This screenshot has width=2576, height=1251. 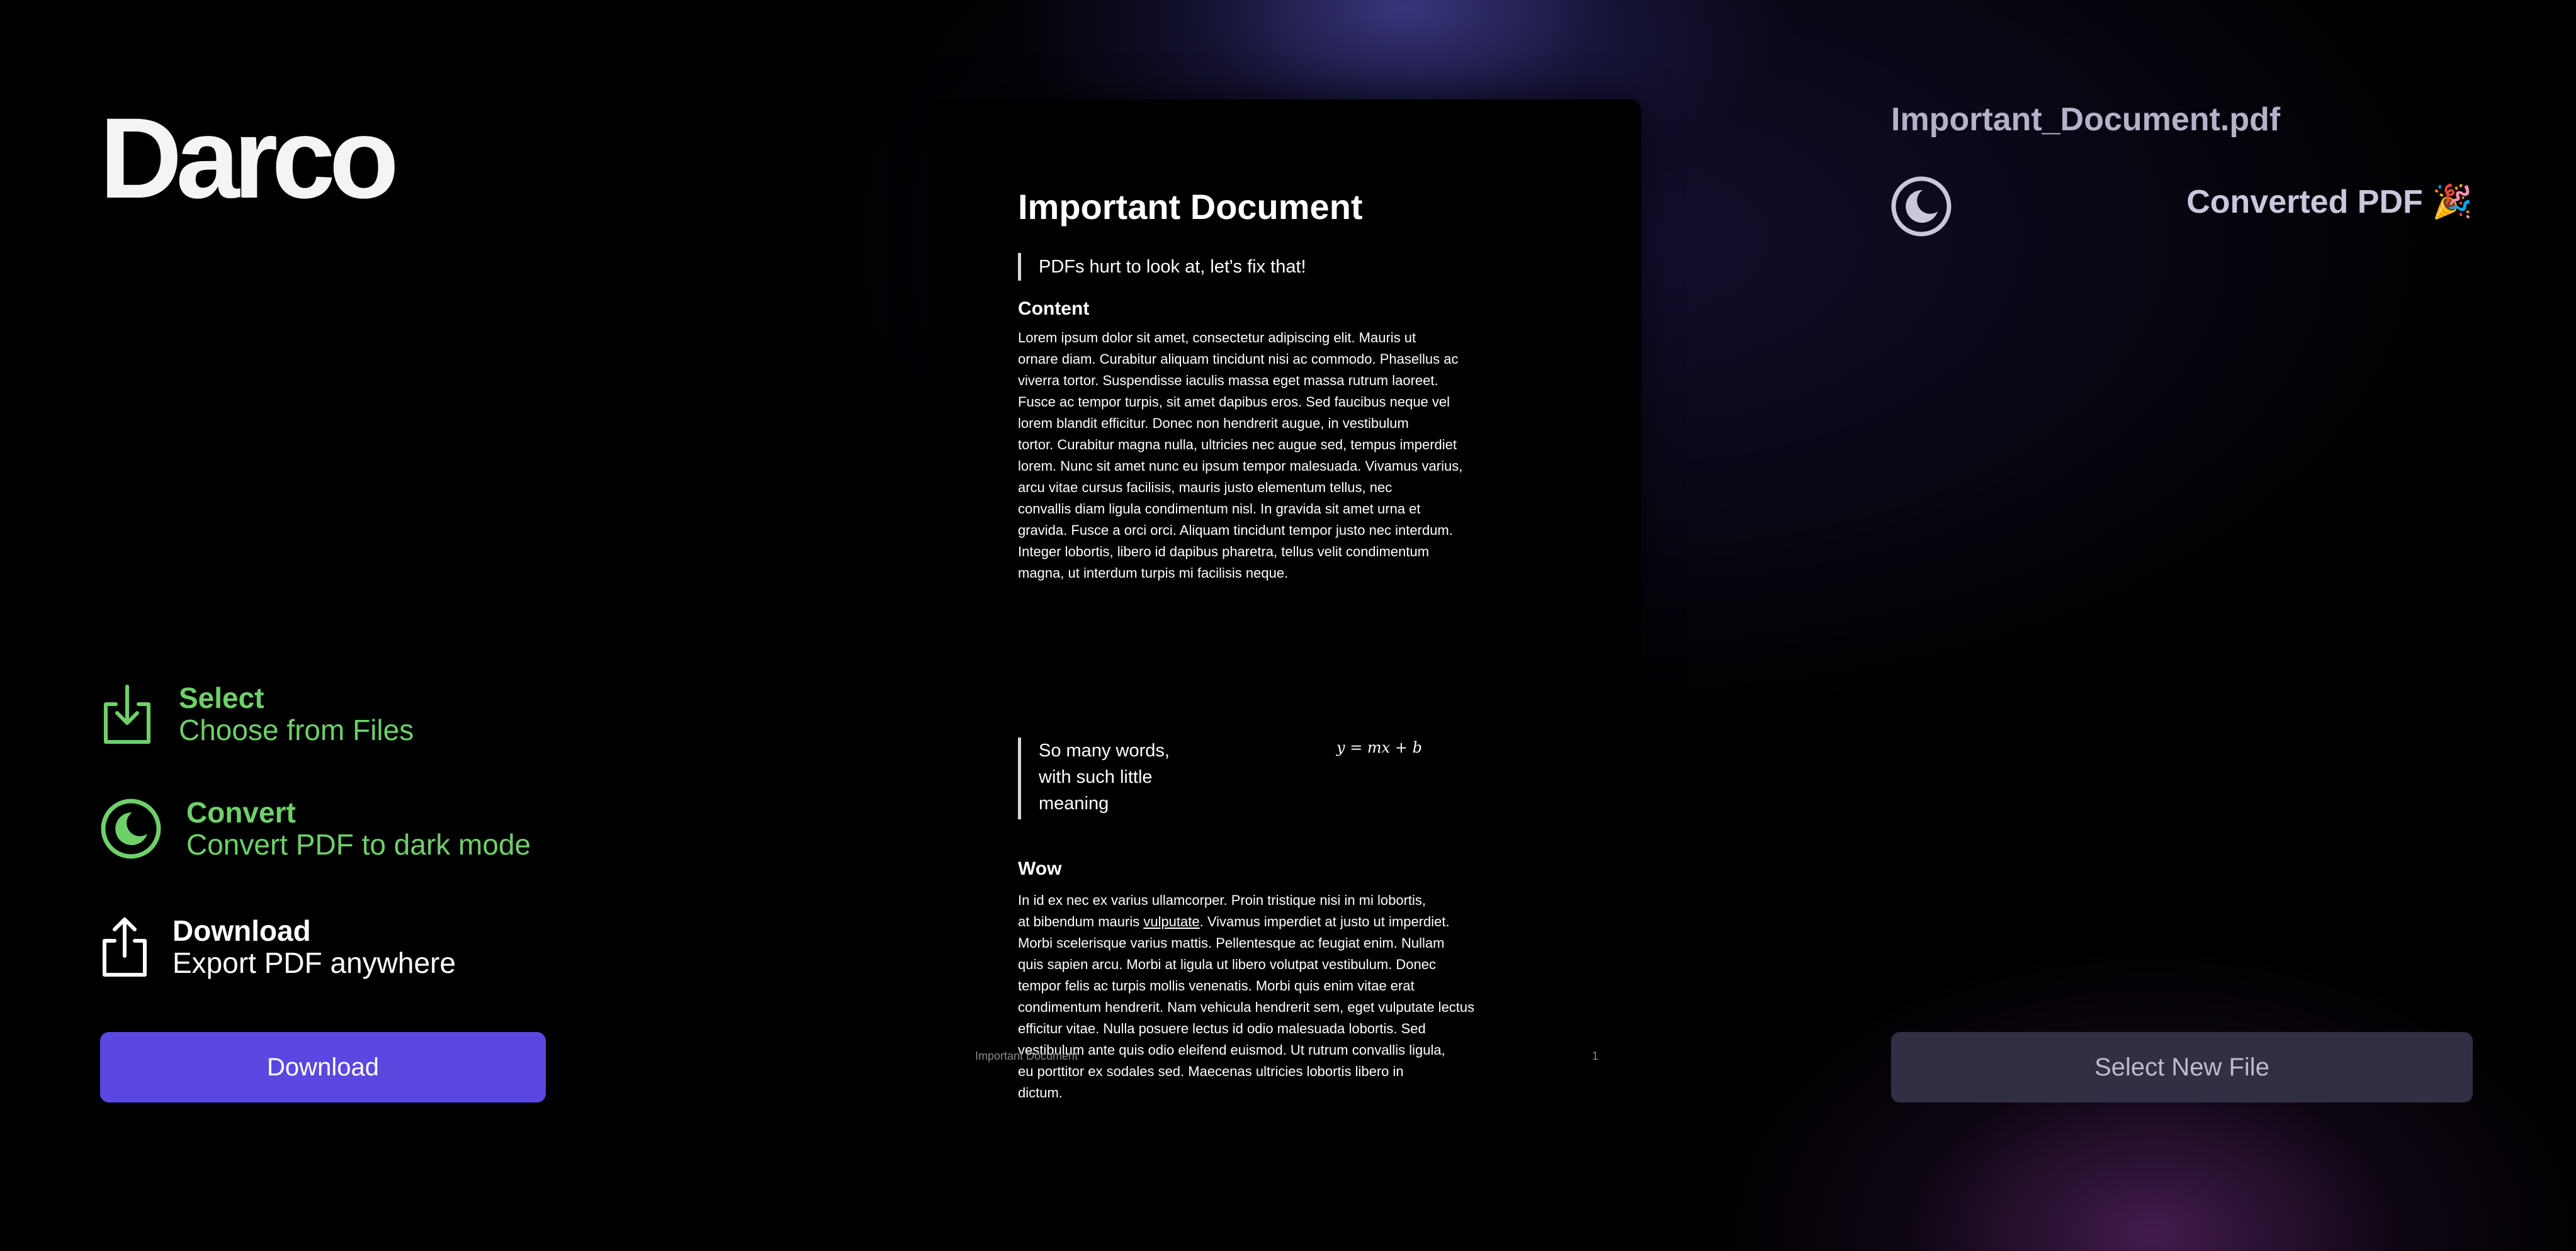 I want to click on conversion-status: Converted PDF 🎉, so click(x=2329, y=202).